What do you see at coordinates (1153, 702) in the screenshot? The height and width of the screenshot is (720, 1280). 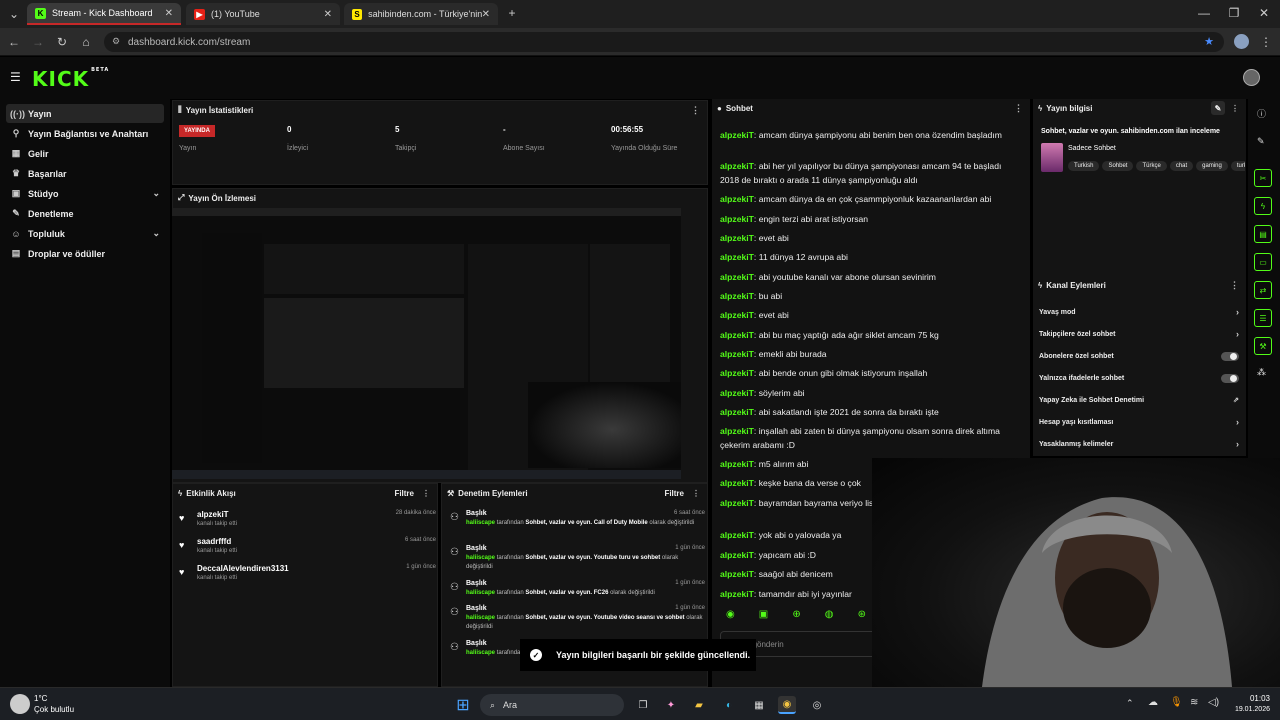 I see `cloud-icon: ☁` at bounding box center [1153, 702].